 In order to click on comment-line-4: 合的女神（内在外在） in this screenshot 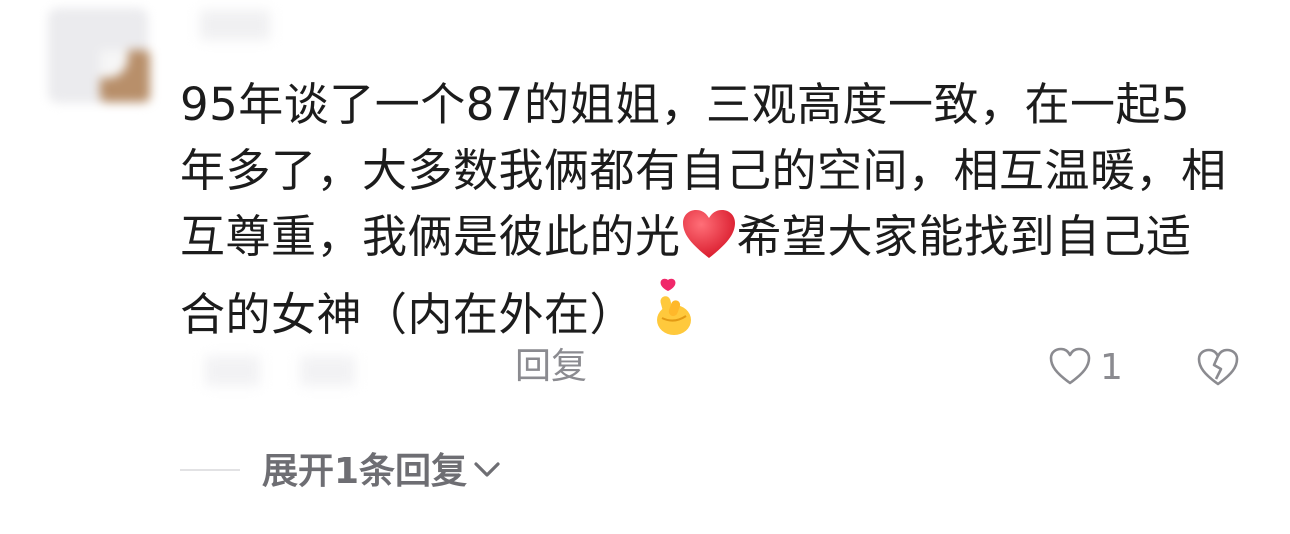, I will do `click(408, 314)`.